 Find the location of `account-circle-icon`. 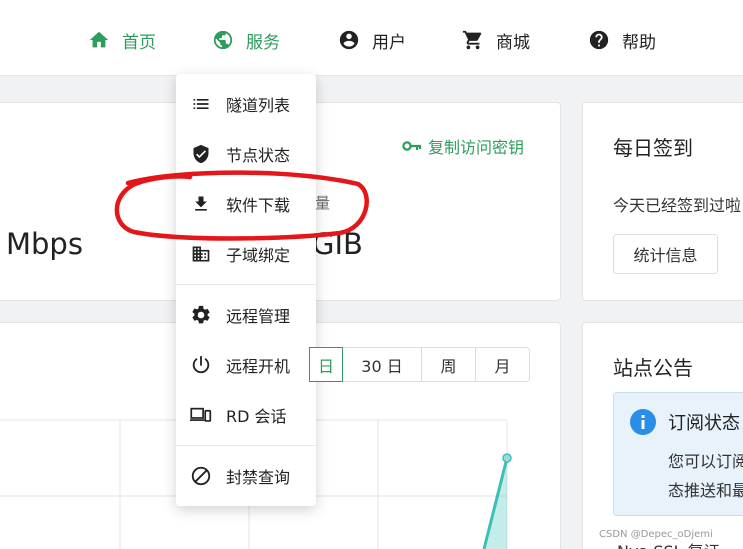

account-circle-icon is located at coordinates (349, 40).